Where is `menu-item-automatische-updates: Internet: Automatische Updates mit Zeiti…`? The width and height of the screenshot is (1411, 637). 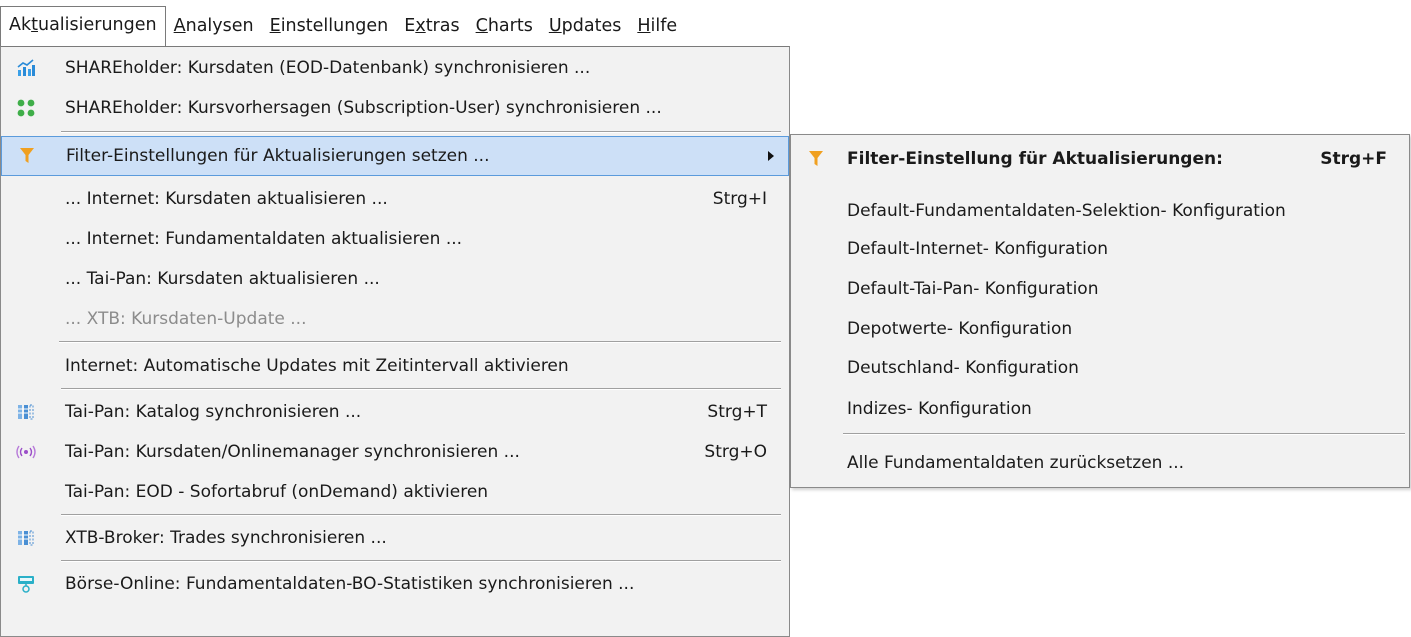
menu-item-automatische-updates: Internet: Automatische Updates mit Zeiti… is located at coordinates (395, 366).